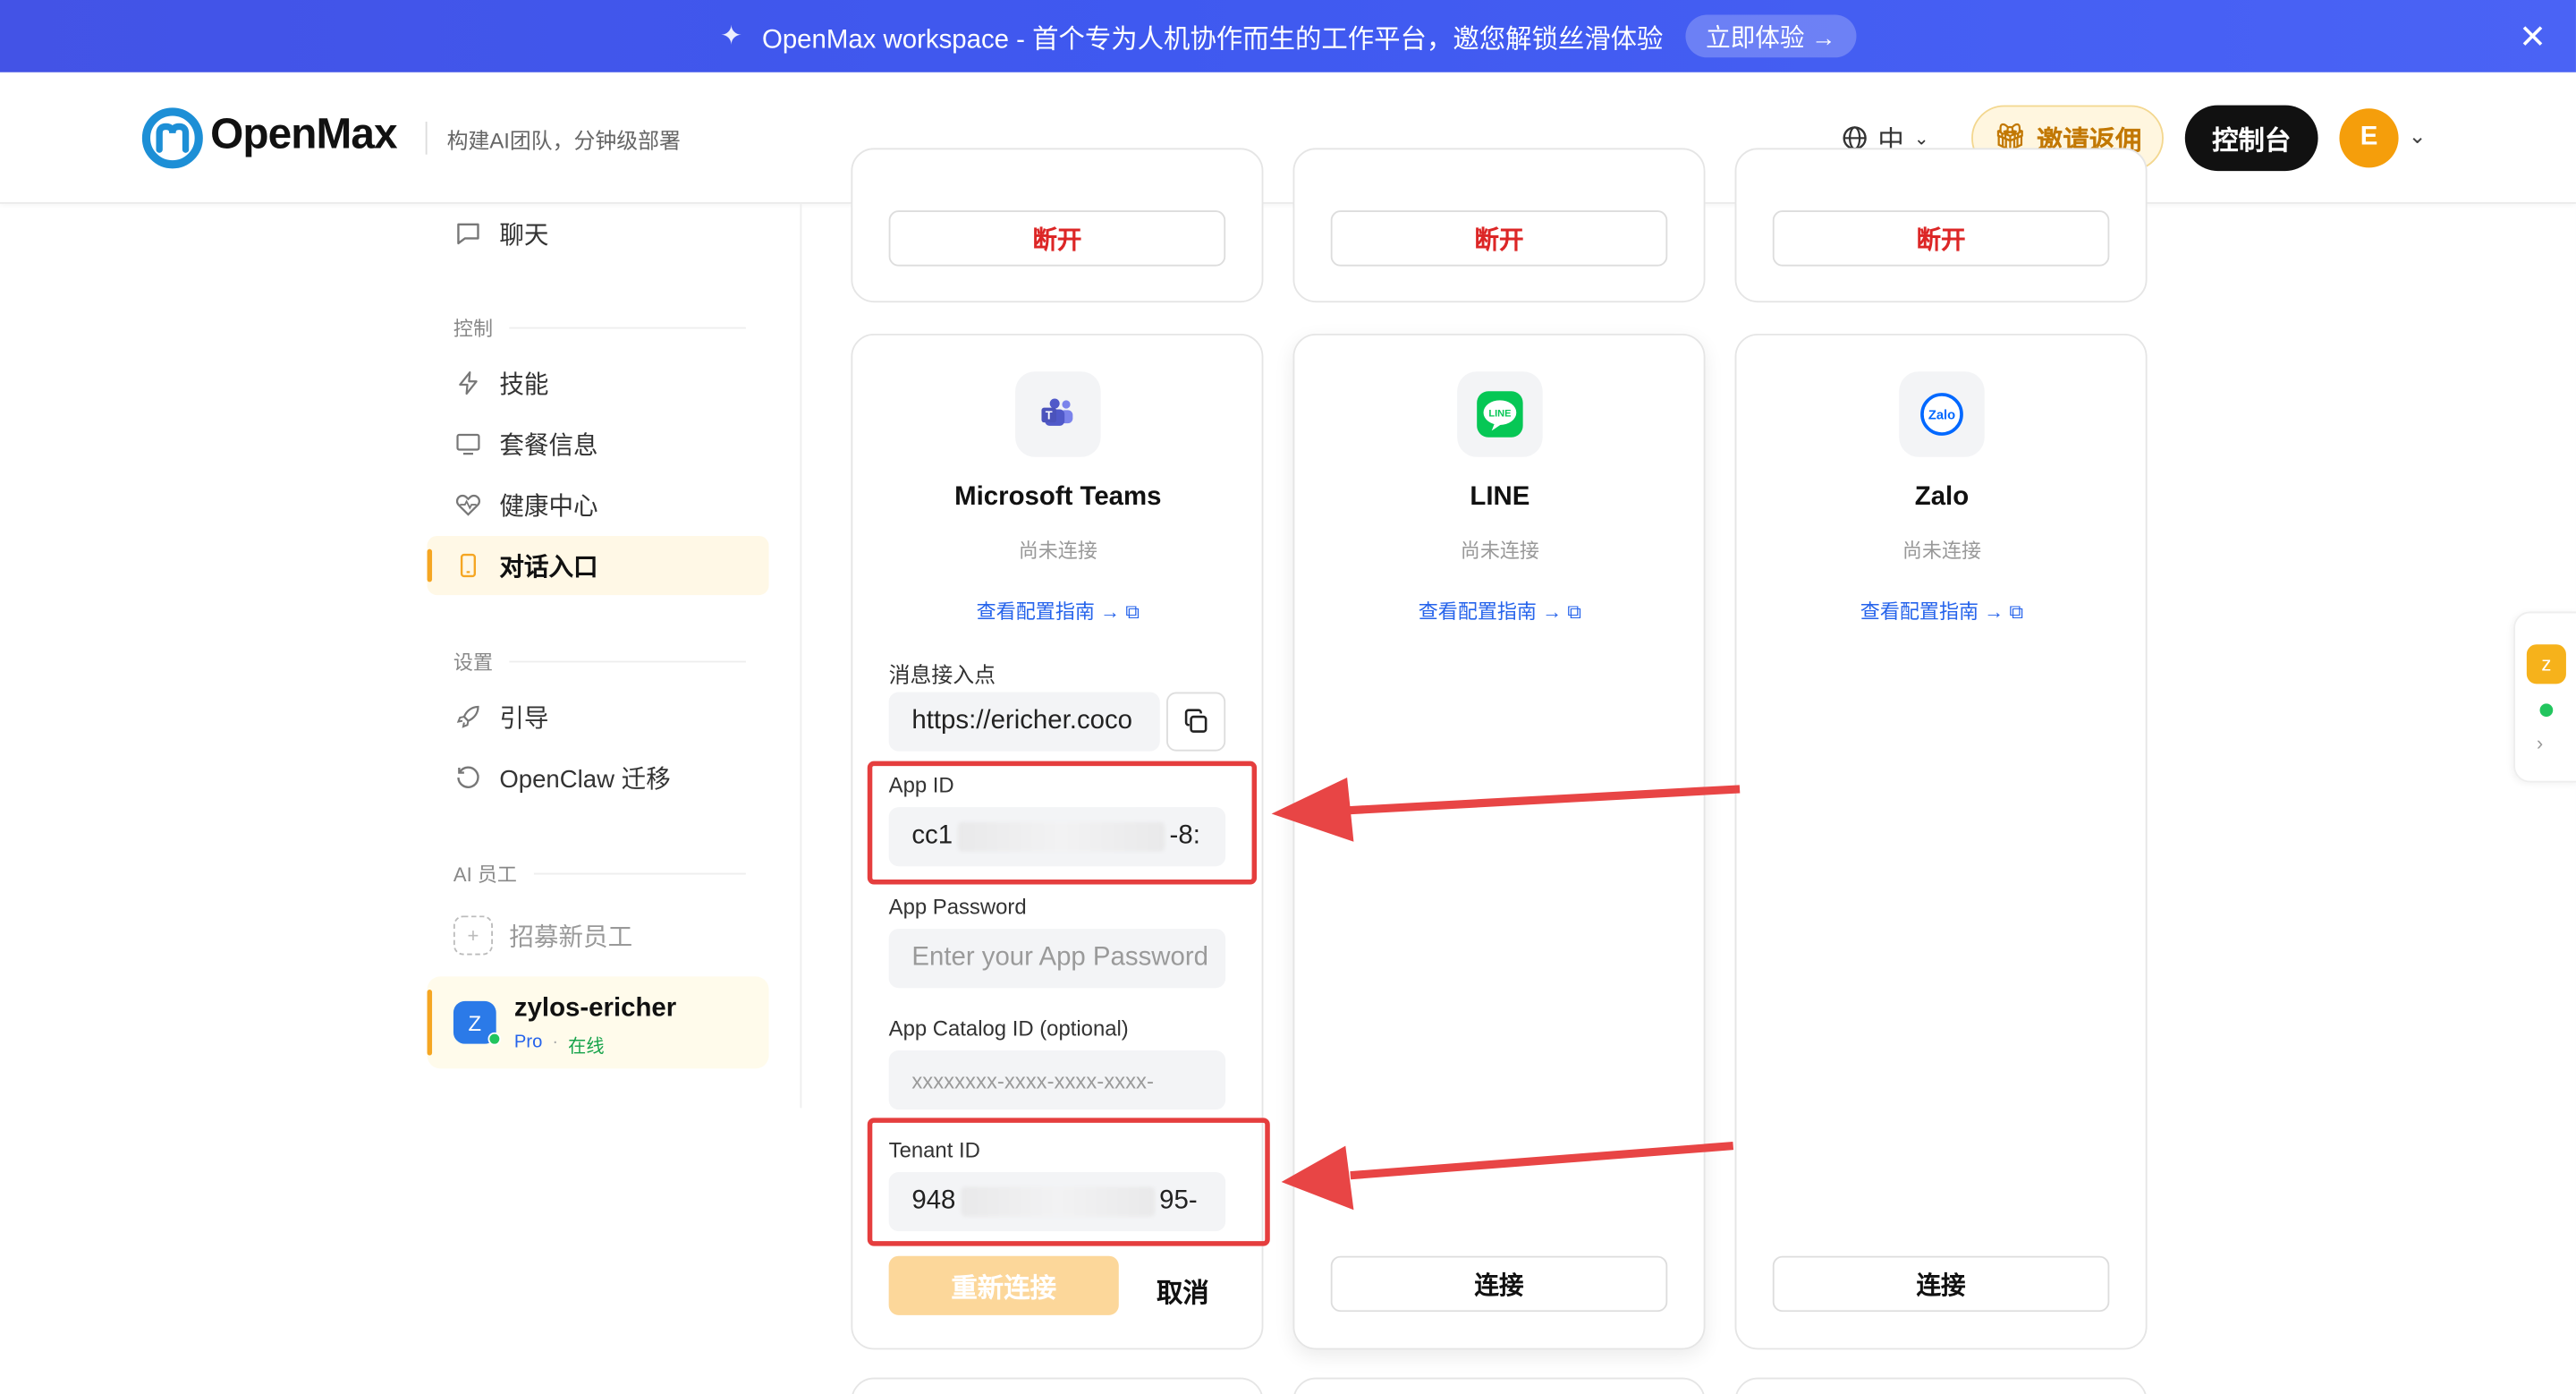 Image resolution: width=2576 pixels, height=1394 pixels. I want to click on sidebar-item-migrate: OpenClaw 迁移, so click(562, 777).